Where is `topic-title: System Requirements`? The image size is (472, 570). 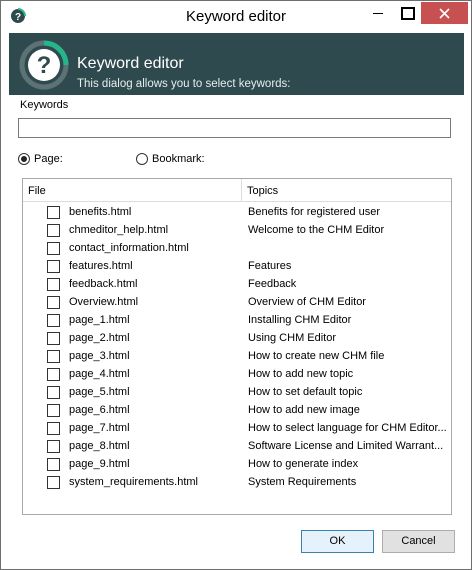 topic-title: System Requirements is located at coordinates (302, 482).